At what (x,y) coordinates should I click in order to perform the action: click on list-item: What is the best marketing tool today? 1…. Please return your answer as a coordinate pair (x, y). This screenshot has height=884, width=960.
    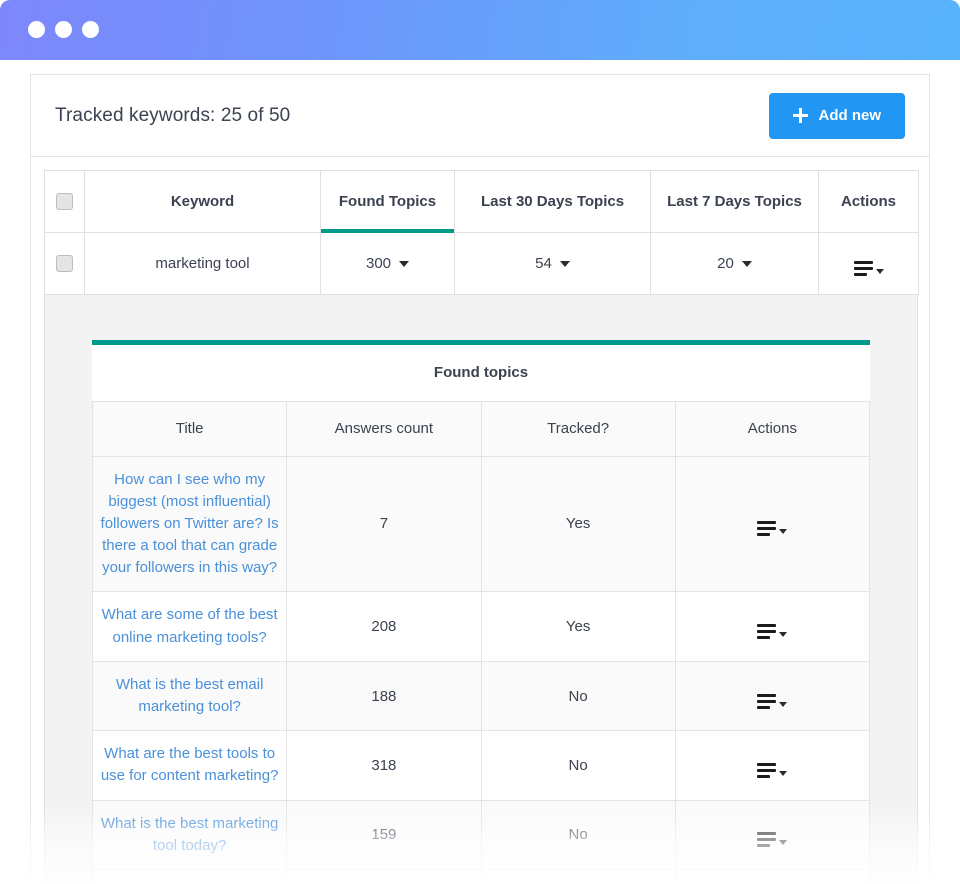
    Looking at the image, I should click on (481, 834).